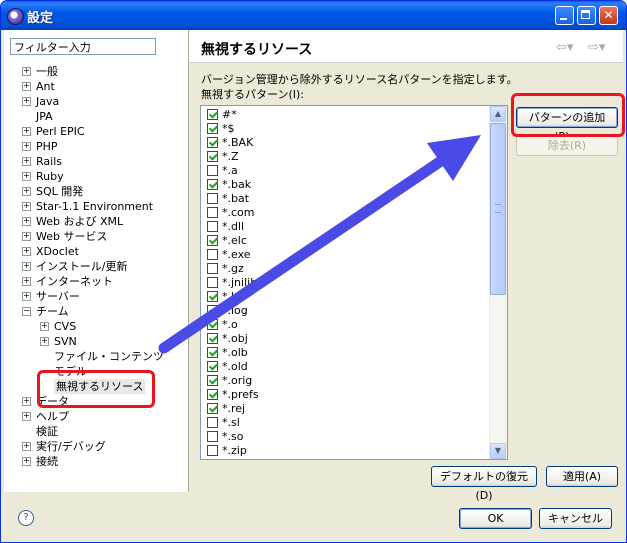  Describe the element at coordinates (96, 389) in the screenshot. I see `highlight-selected-tree-item` at that location.